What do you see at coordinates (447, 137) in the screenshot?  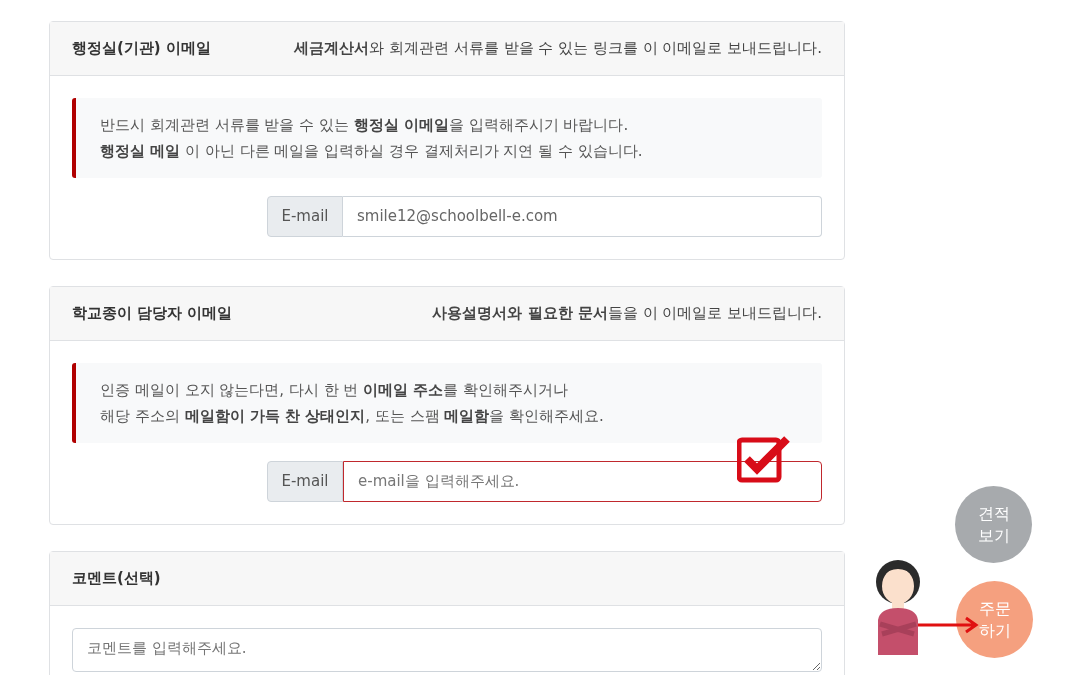 I see `notice-callout: 반드시 회계관련 서류를 받을 수 있는 행정실 이메일을 입력해주시기 바랍니다. 행정실 메일 이 아닌 다른 메일을 입력하실 경우 결제처리가 지연 될 수 있습니다.` at bounding box center [447, 137].